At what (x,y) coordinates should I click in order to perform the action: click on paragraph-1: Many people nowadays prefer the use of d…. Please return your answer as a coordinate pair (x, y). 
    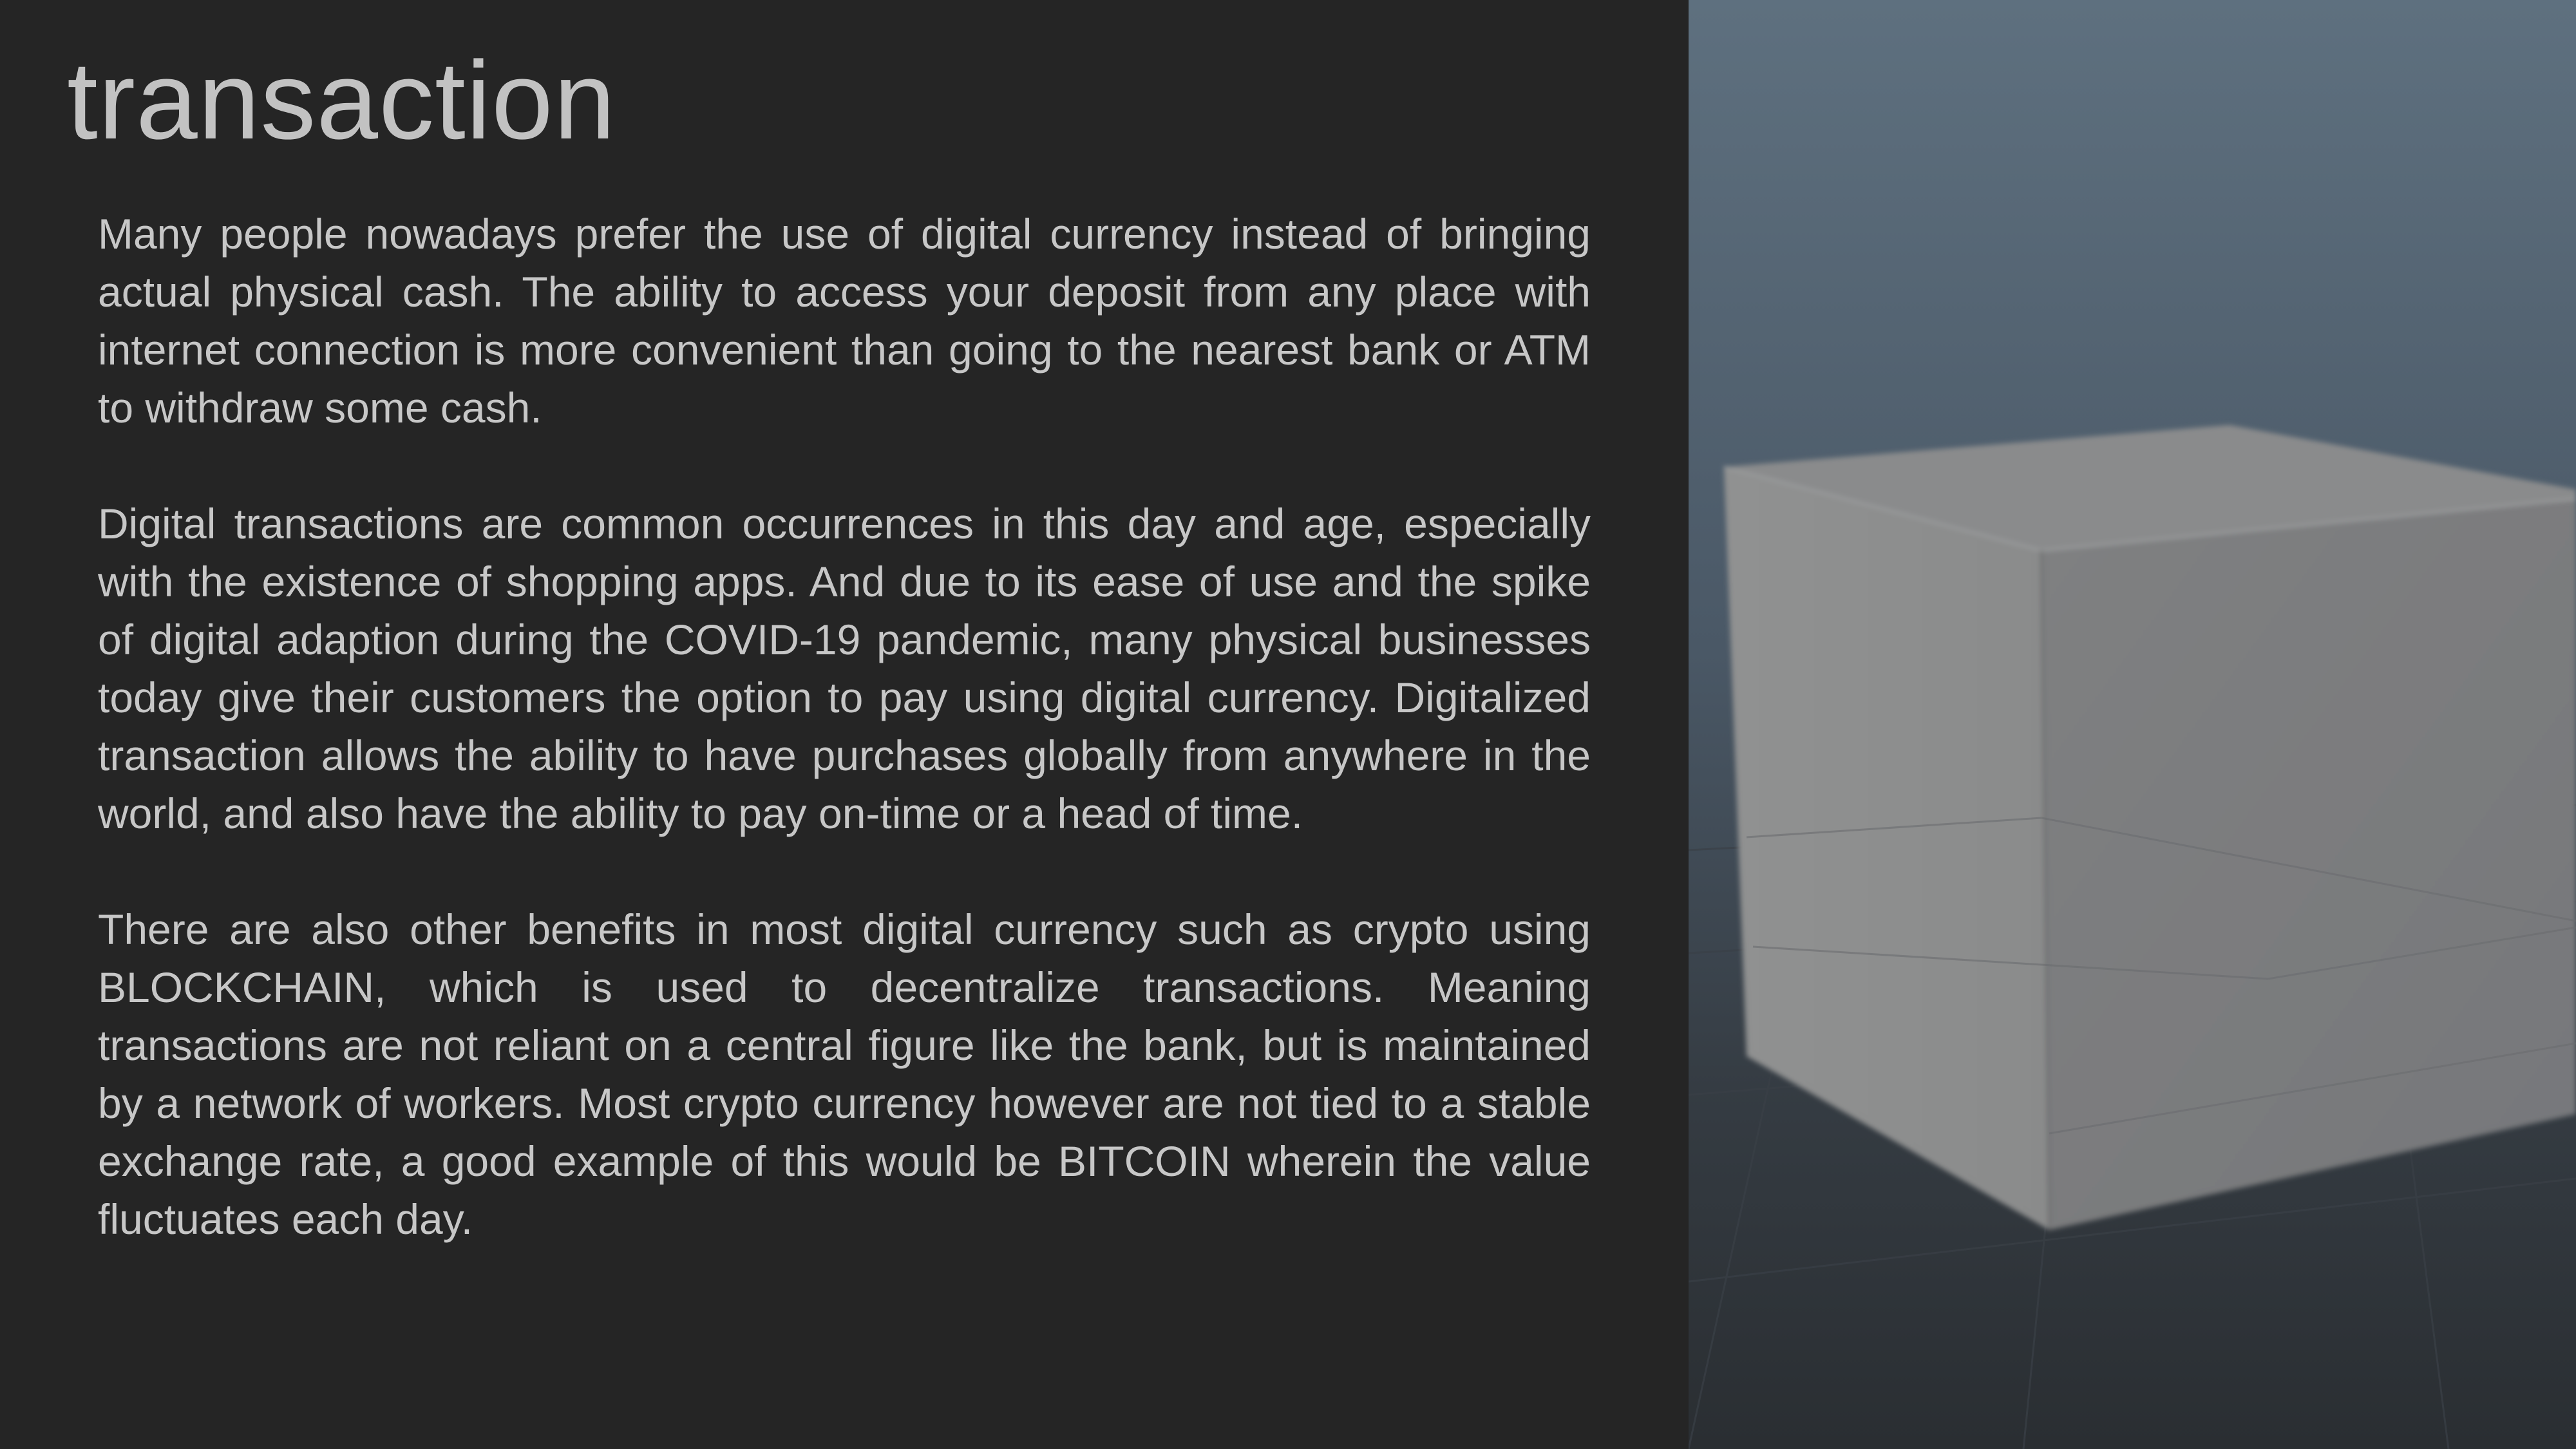
    Looking at the image, I should click on (845, 320).